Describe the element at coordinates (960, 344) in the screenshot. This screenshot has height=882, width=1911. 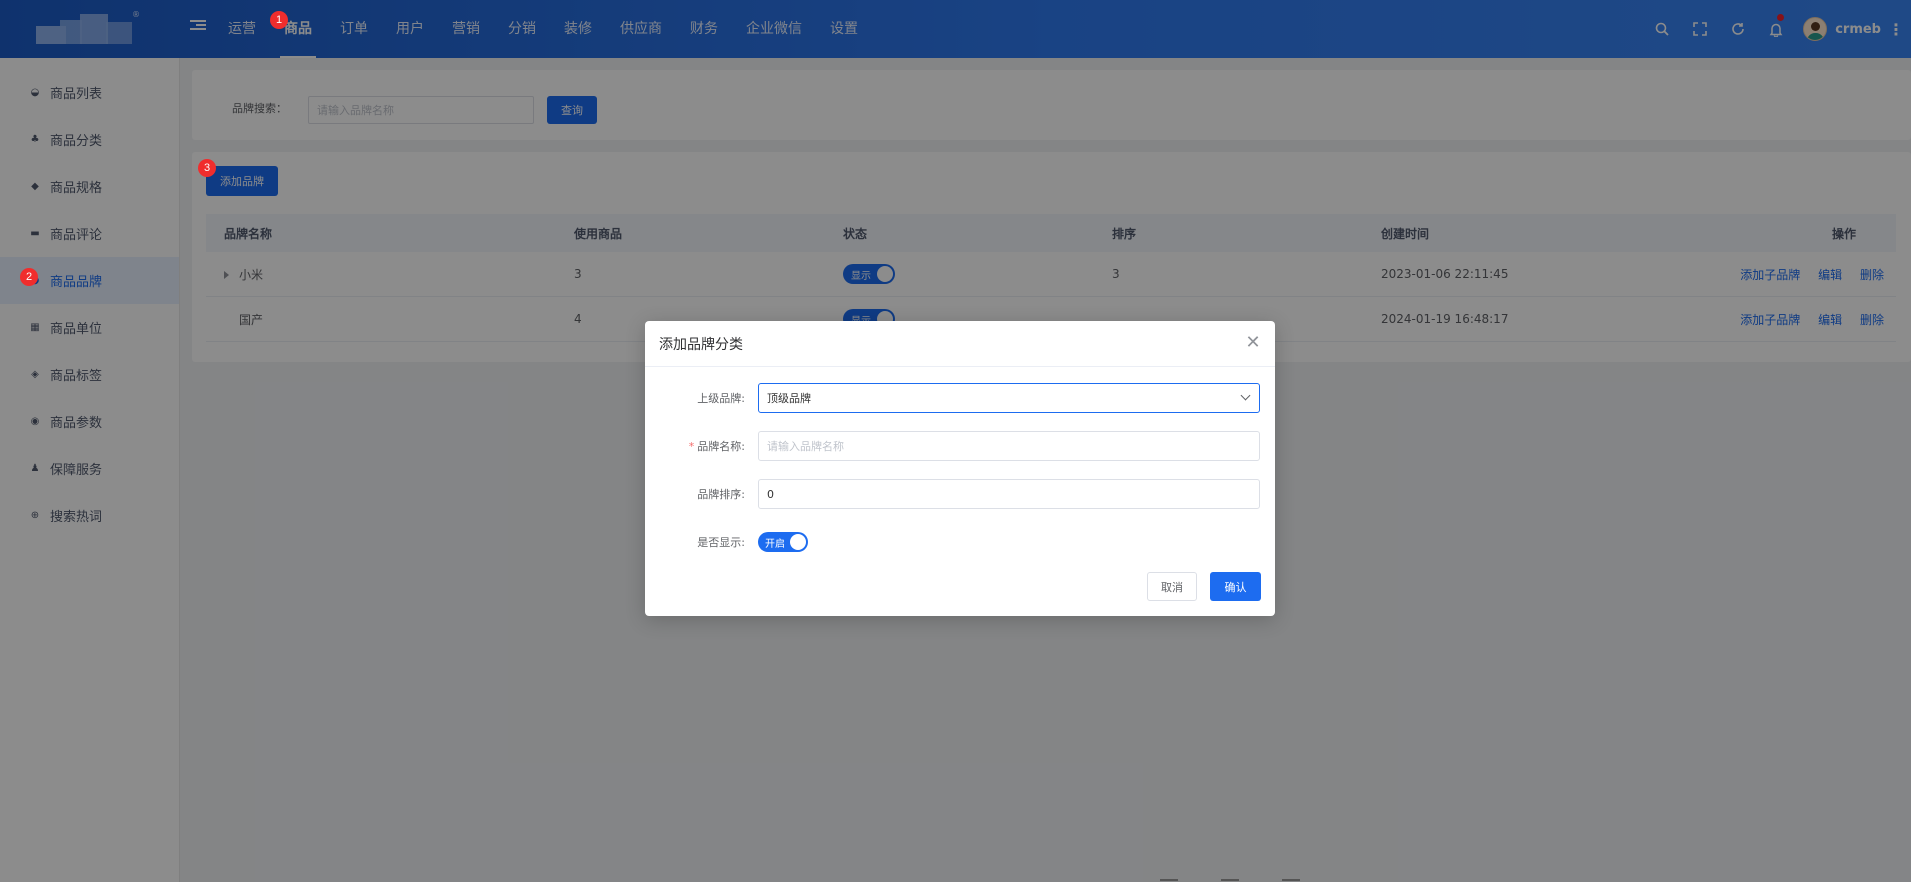
I see `dialog-header: 添加品牌分类 ✕` at that location.